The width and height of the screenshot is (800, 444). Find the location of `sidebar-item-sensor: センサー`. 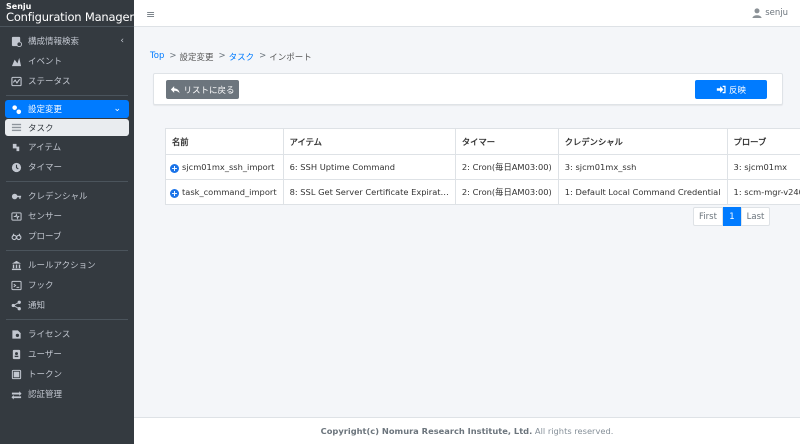

sidebar-item-sensor: センサー is located at coordinates (67, 216).